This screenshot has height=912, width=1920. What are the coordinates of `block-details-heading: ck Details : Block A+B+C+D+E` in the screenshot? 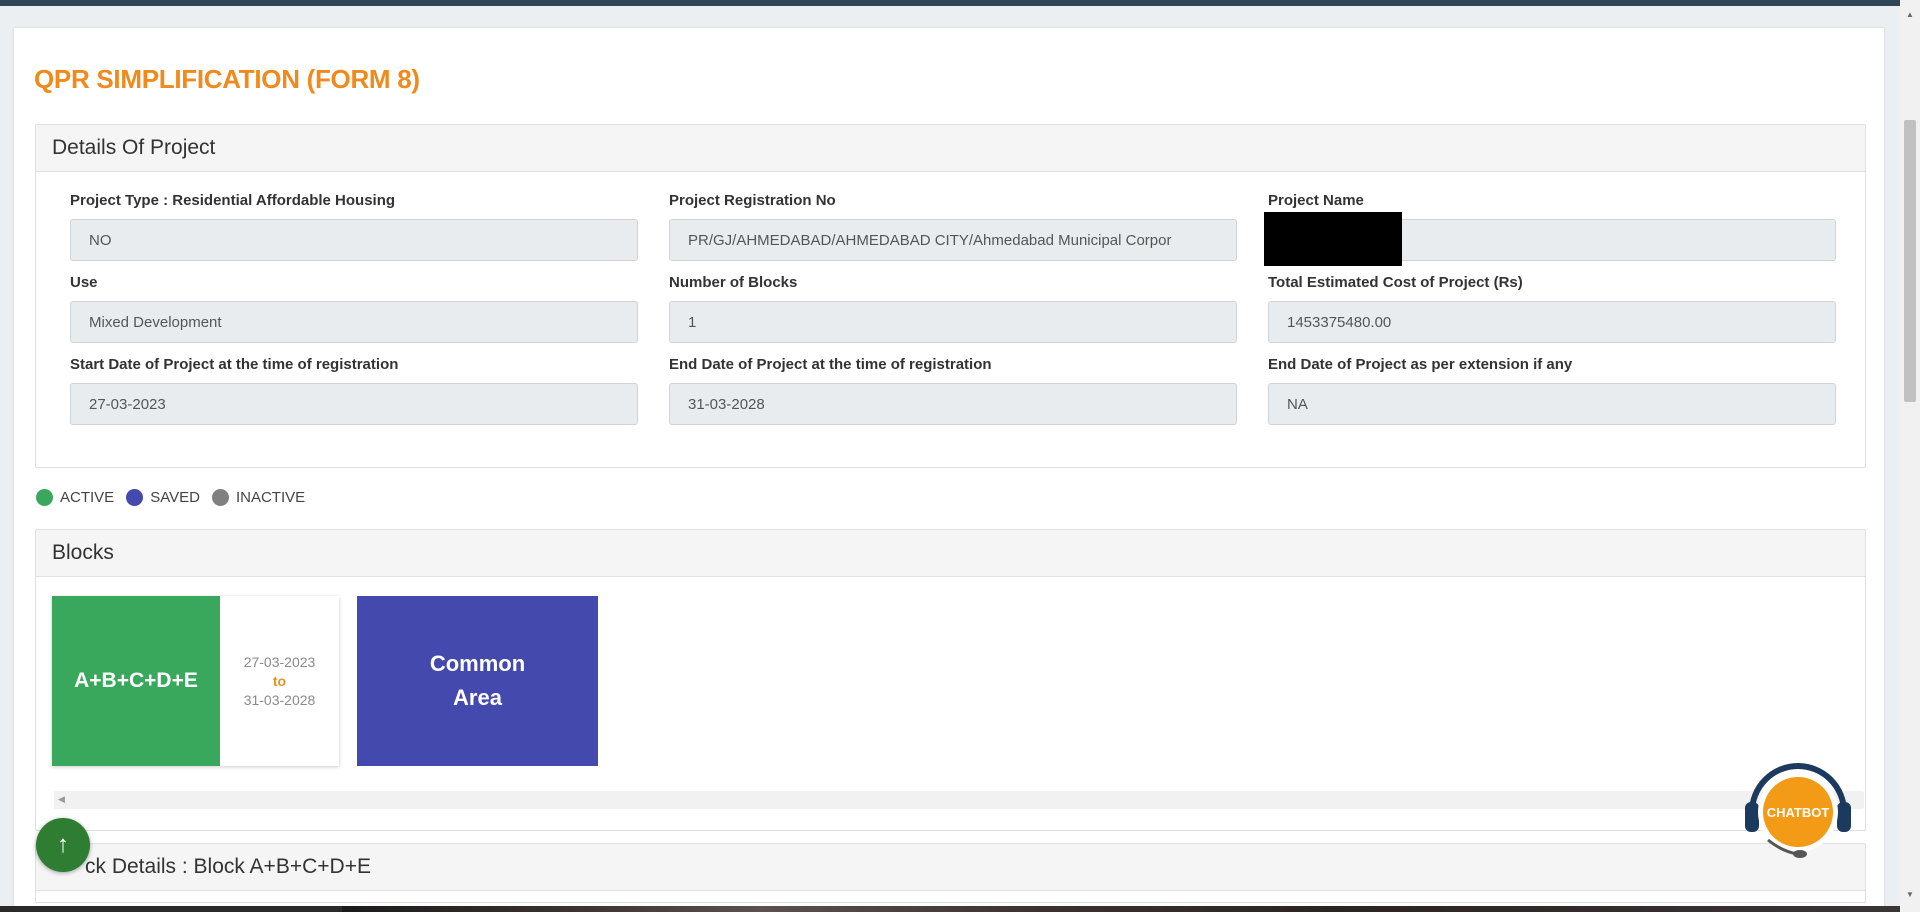 It's located at (950, 867).